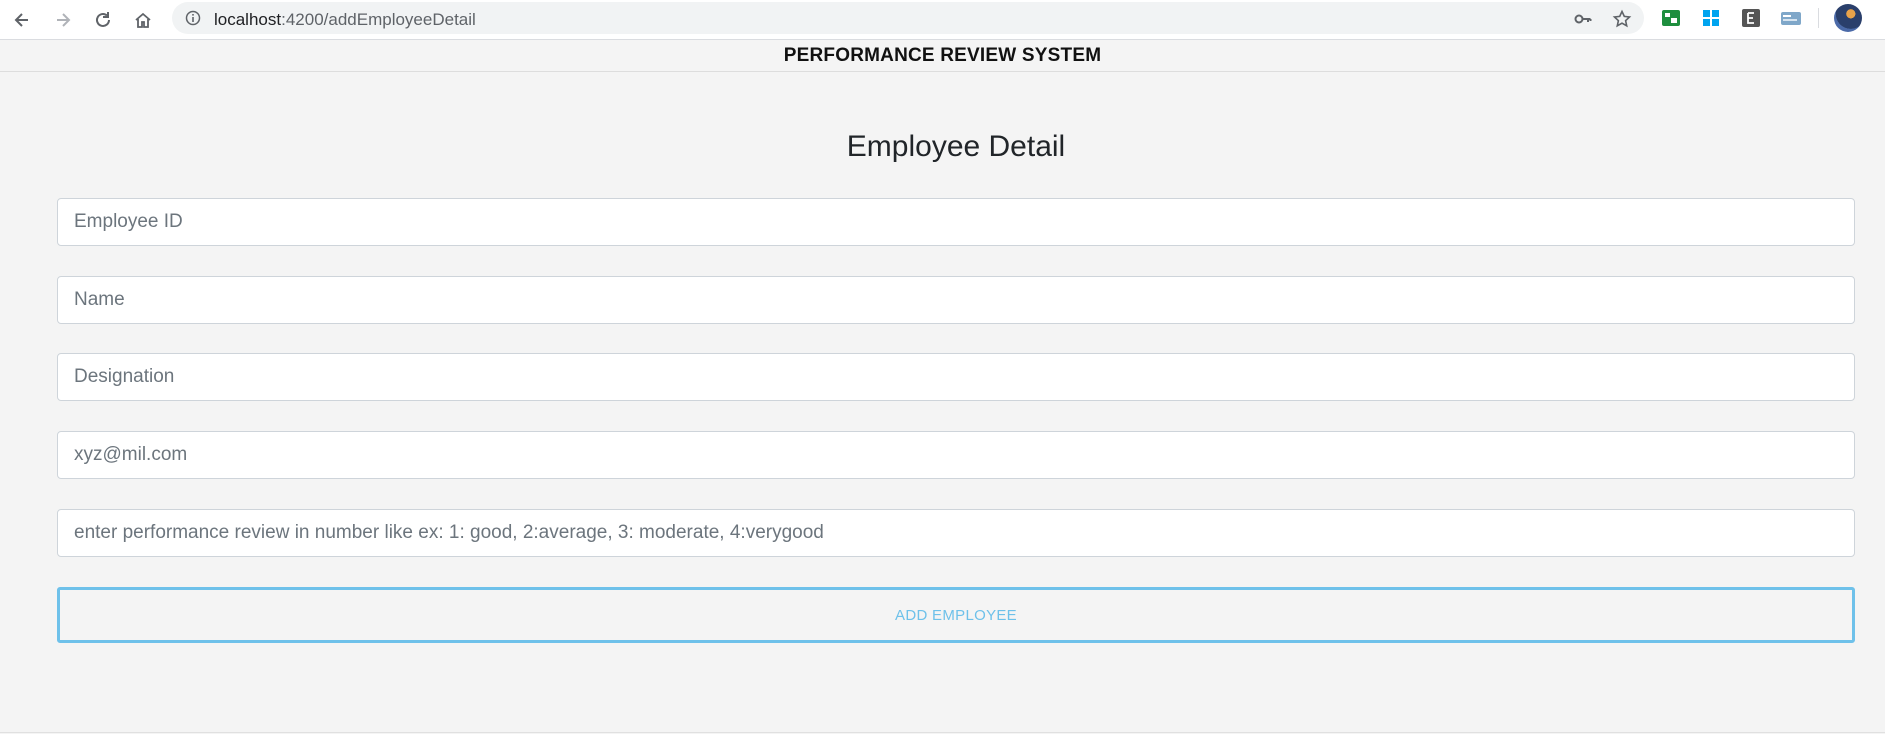  What do you see at coordinates (1671, 18) in the screenshot?
I see `extension-green-icon` at bounding box center [1671, 18].